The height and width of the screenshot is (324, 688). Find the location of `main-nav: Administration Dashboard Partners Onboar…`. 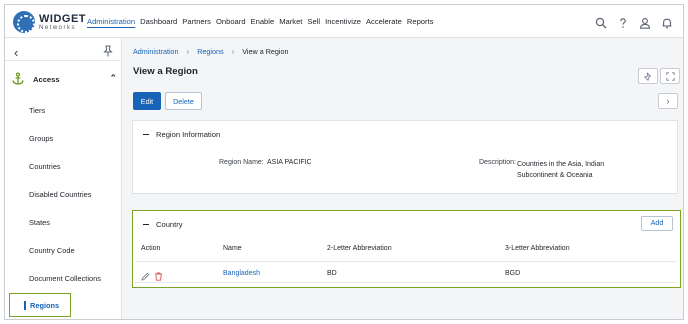

main-nav: Administration Dashboard Partners Onboar… is located at coordinates (260, 21).